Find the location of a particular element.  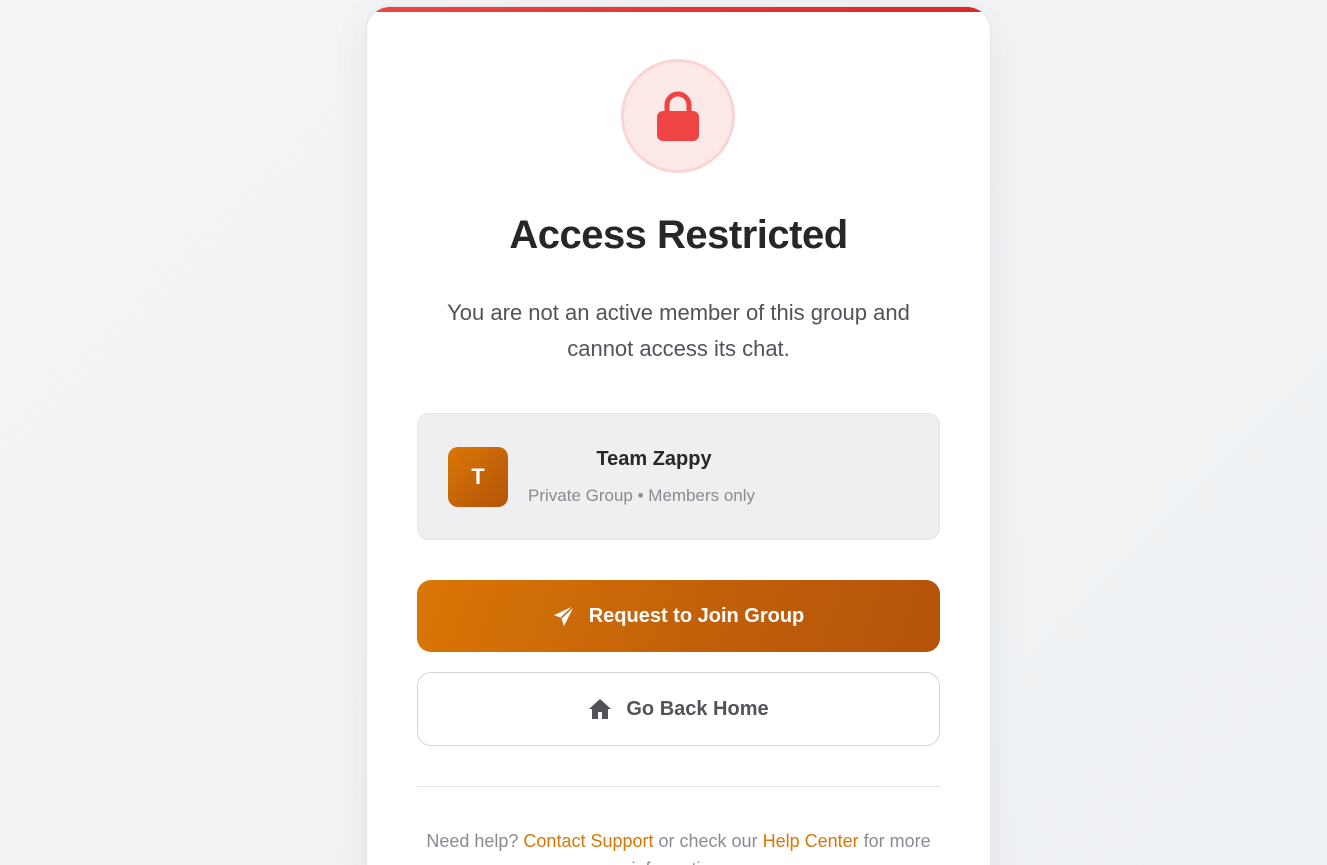

card-accent-bar is located at coordinates (678, 9).